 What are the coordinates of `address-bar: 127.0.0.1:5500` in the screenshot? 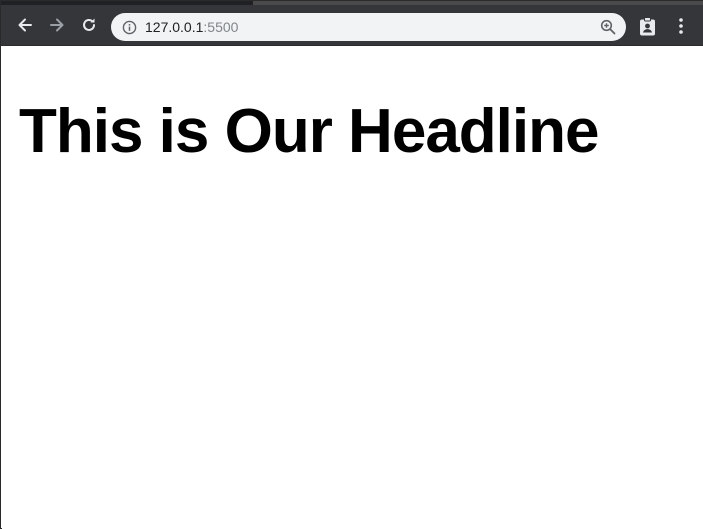 It's located at (368, 27).